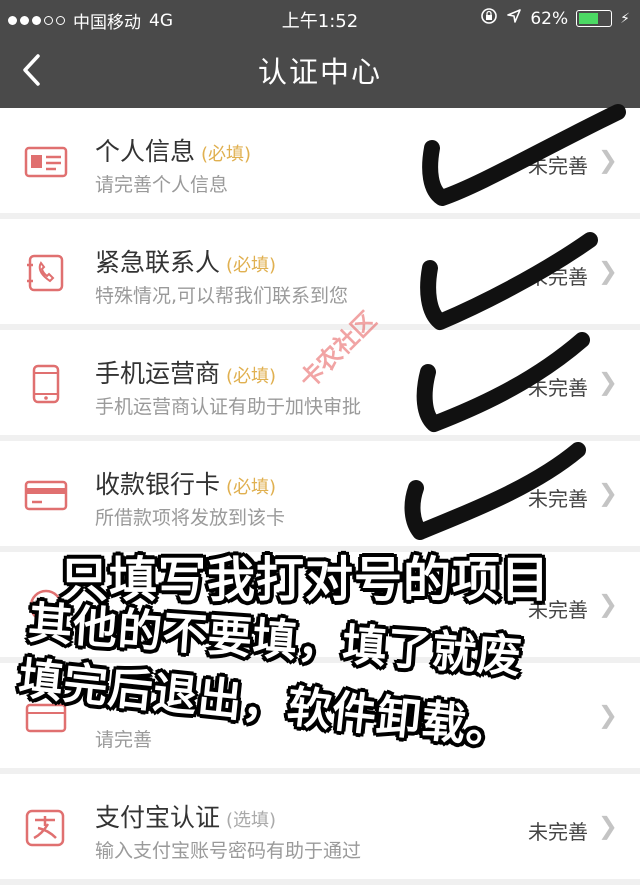 The image size is (640, 885). I want to click on item-title: 紧急联系人 (必填), so click(186, 262).